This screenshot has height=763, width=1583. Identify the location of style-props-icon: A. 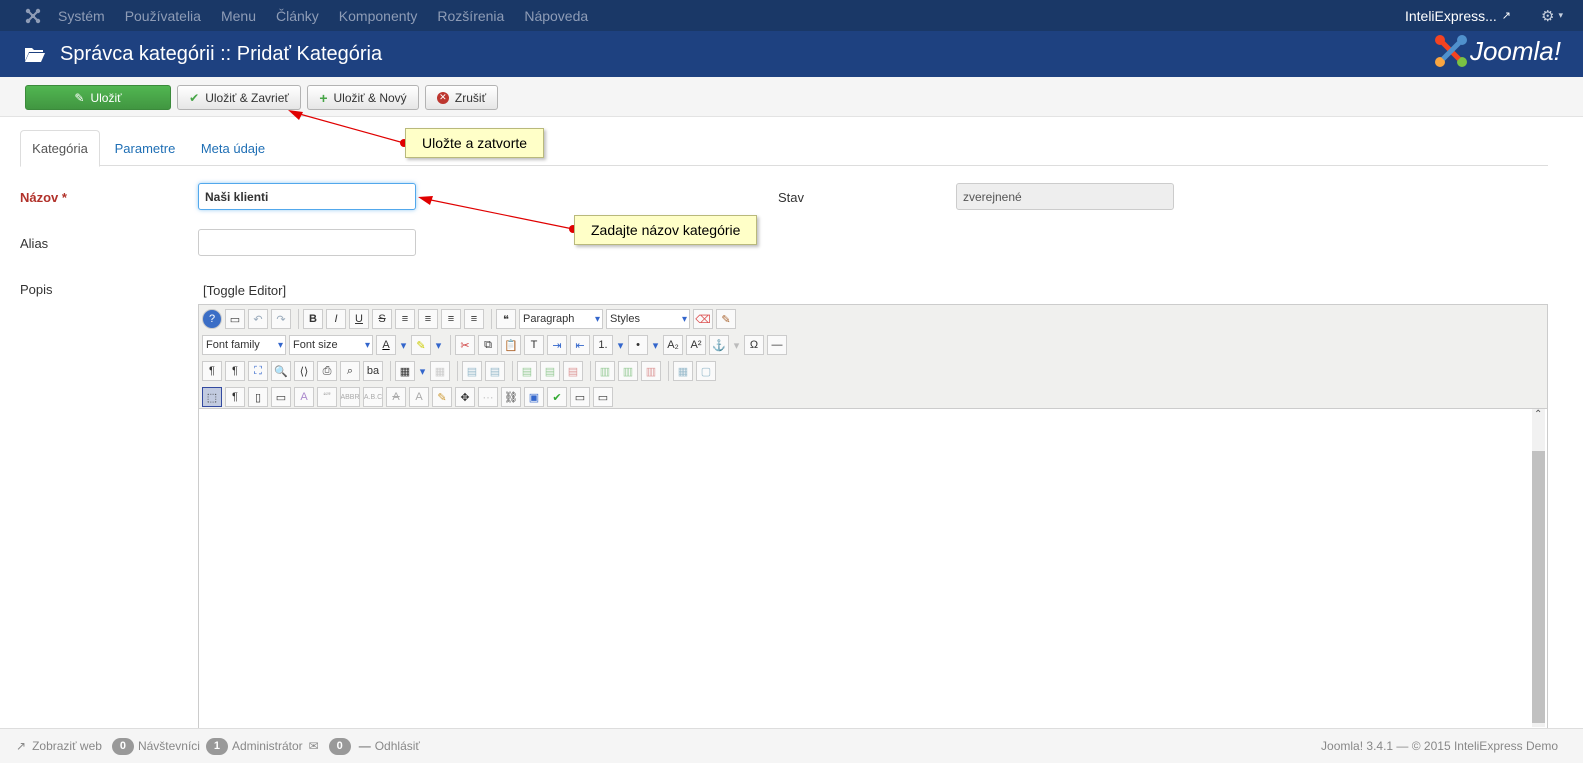
(304, 397).